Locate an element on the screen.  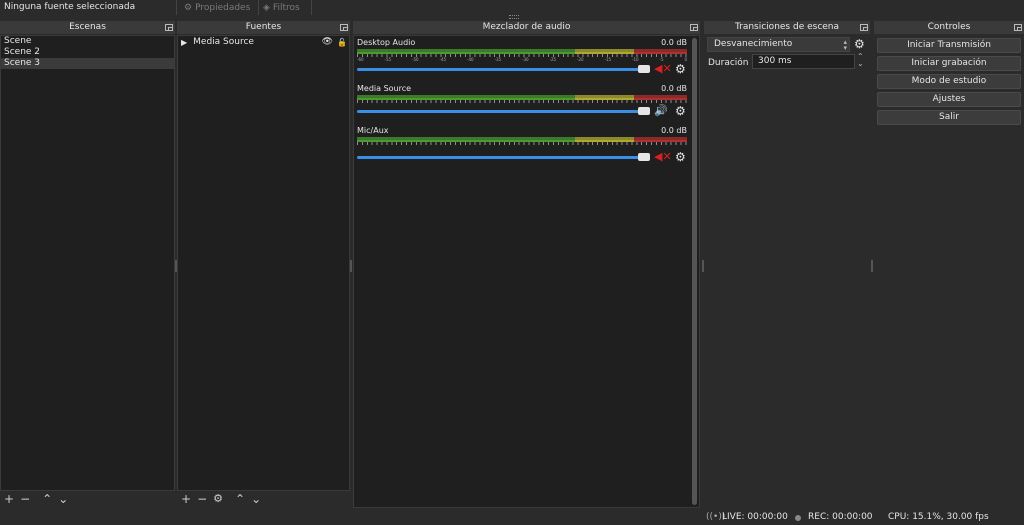
controls-title-text: Controles is located at coordinates (949, 27).